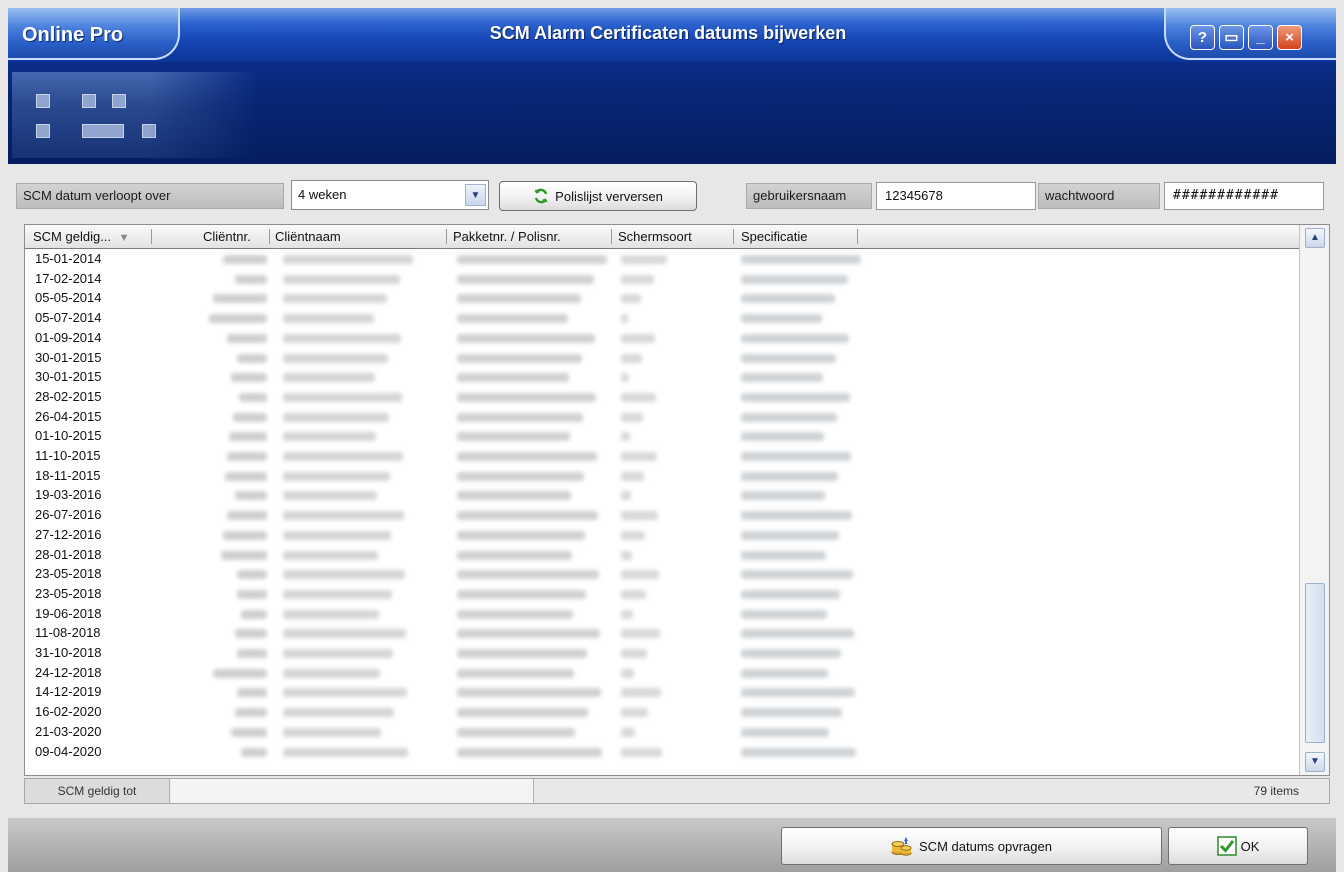 The image size is (1344, 872). What do you see at coordinates (1099, 196) in the screenshot?
I see `password-label: wachtwoord` at bounding box center [1099, 196].